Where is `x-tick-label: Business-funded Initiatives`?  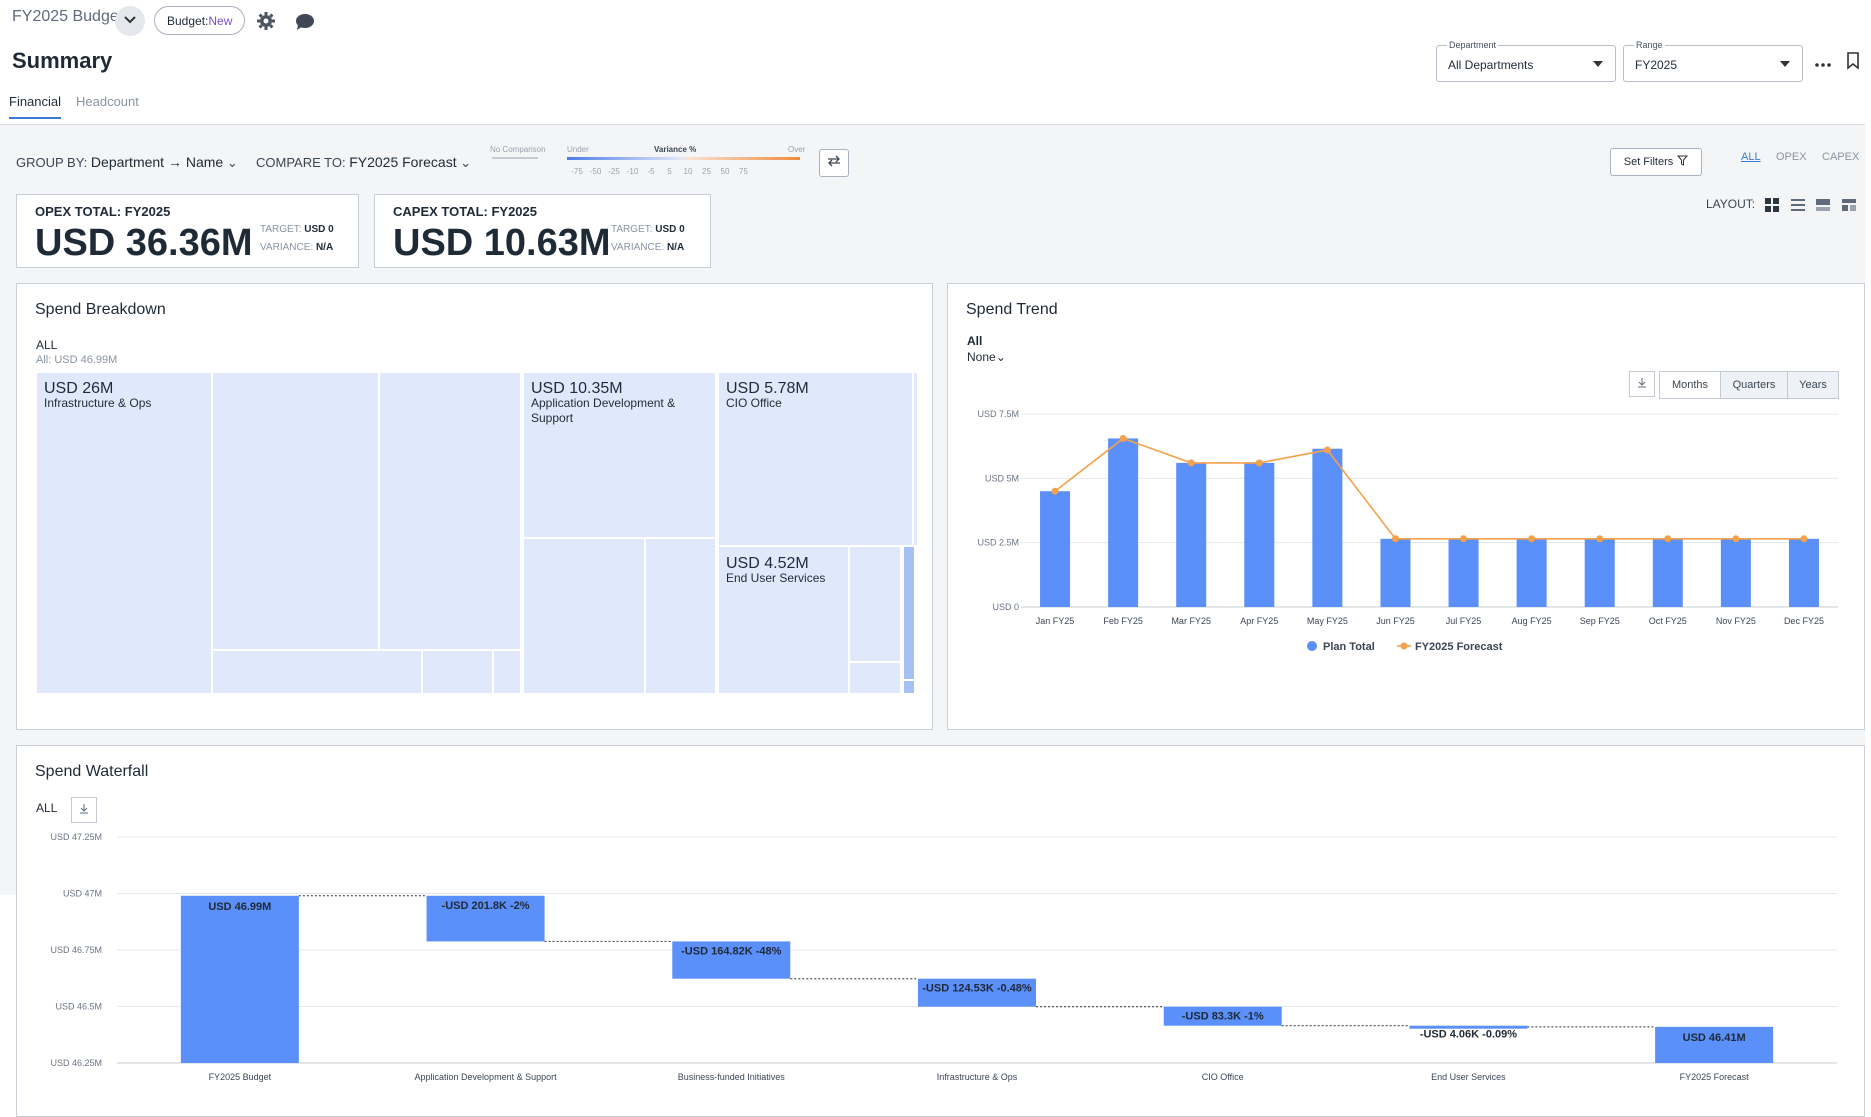
x-tick-label: Business-funded Initiatives is located at coordinates (732, 1077).